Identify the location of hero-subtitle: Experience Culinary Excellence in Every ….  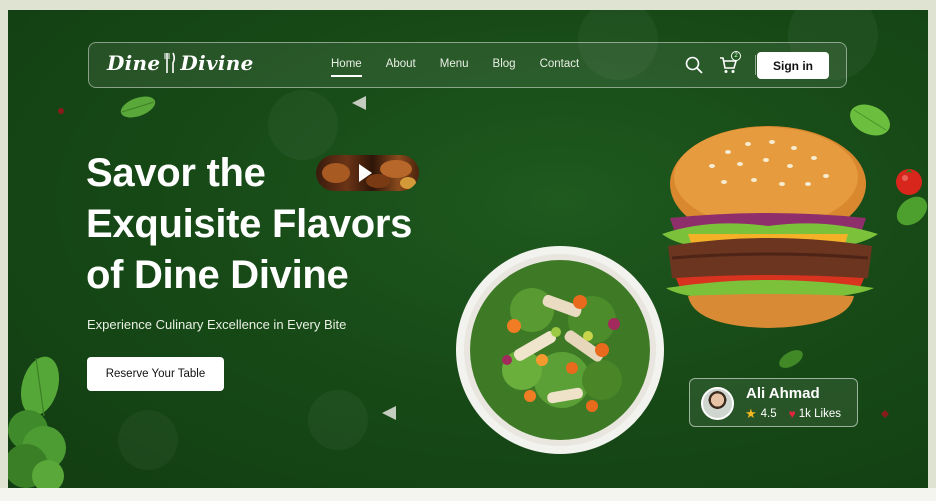
(217, 324).